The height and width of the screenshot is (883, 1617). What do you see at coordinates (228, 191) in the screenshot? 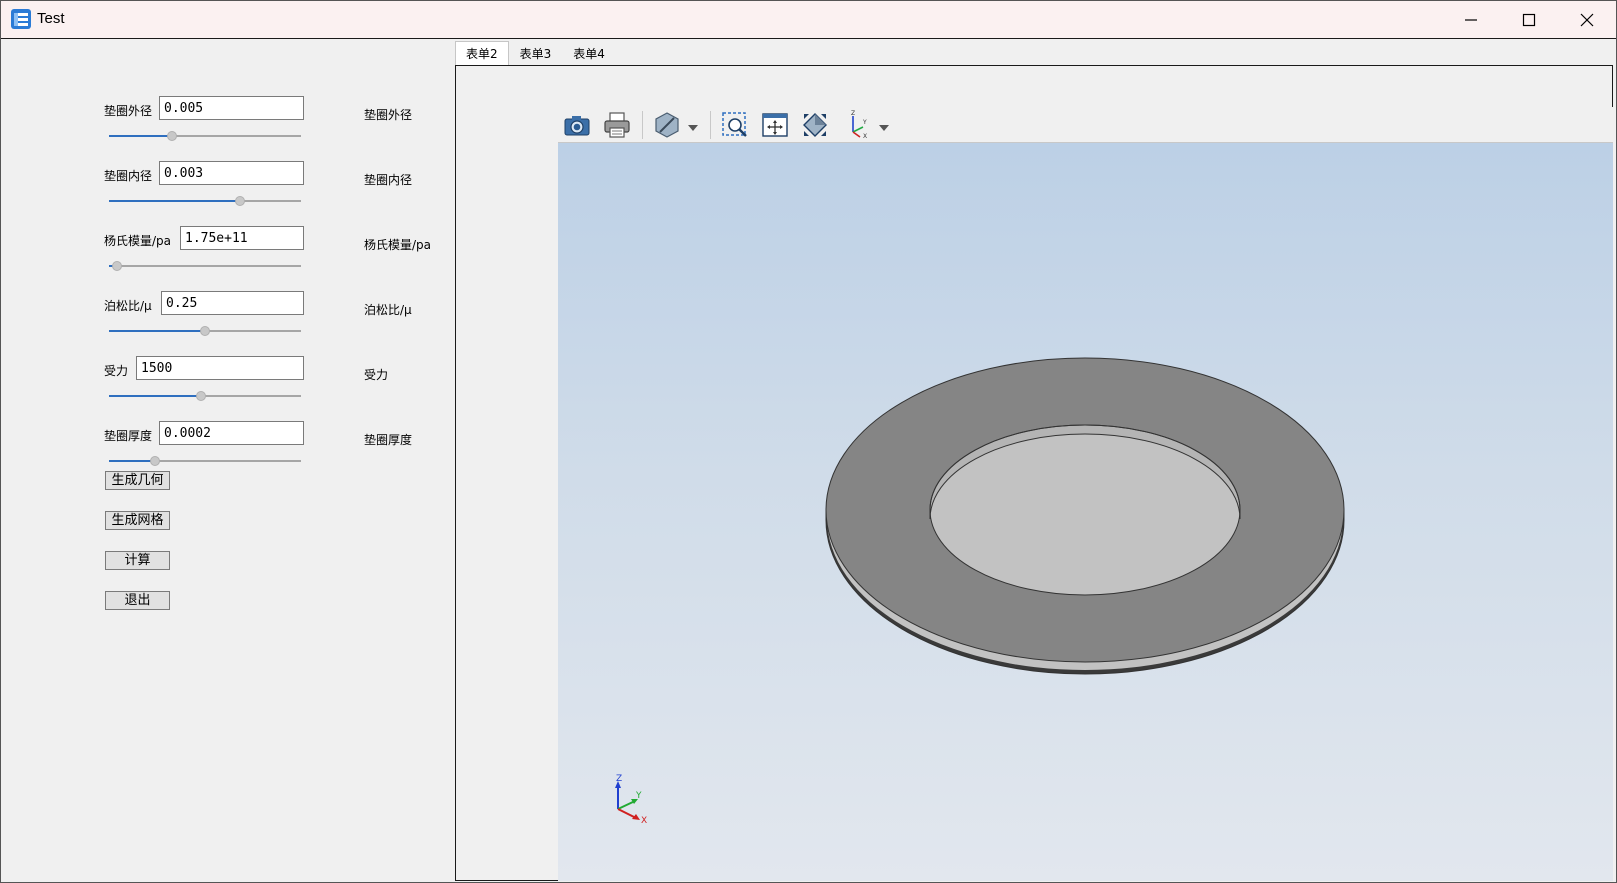
I see `param-row-inner-diameter: 垫圈内径 垫圈内径` at bounding box center [228, 191].